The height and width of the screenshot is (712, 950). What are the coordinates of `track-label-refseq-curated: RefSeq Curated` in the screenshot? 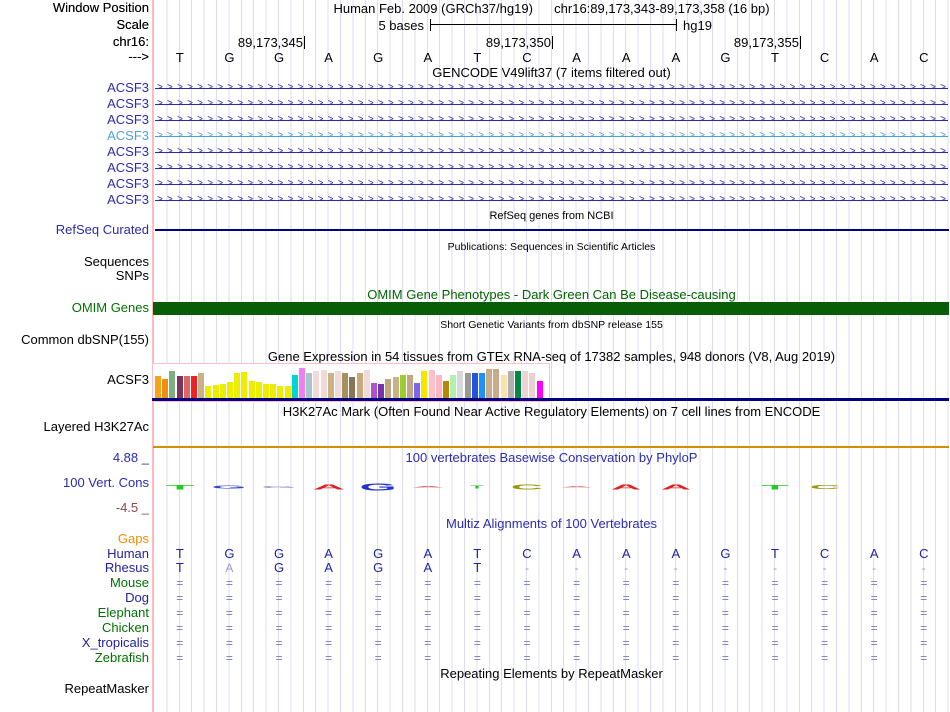 It's located at (74, 230).